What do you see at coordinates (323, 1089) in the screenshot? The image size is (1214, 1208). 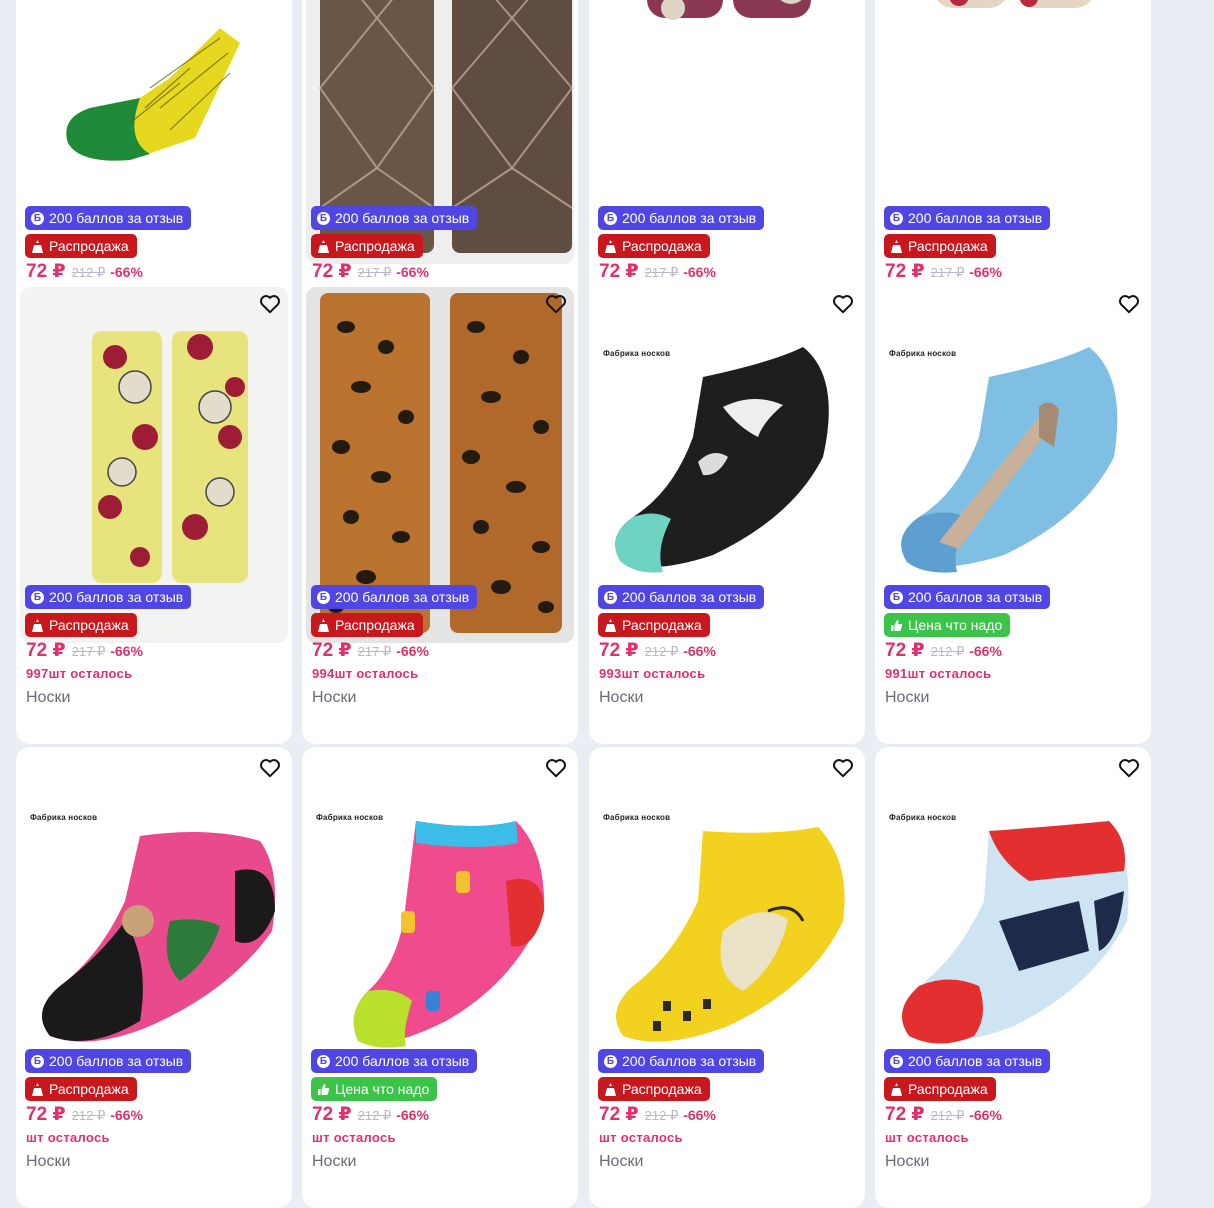 I see `thumbs-up-icon` at bounding box center [323, 1089].